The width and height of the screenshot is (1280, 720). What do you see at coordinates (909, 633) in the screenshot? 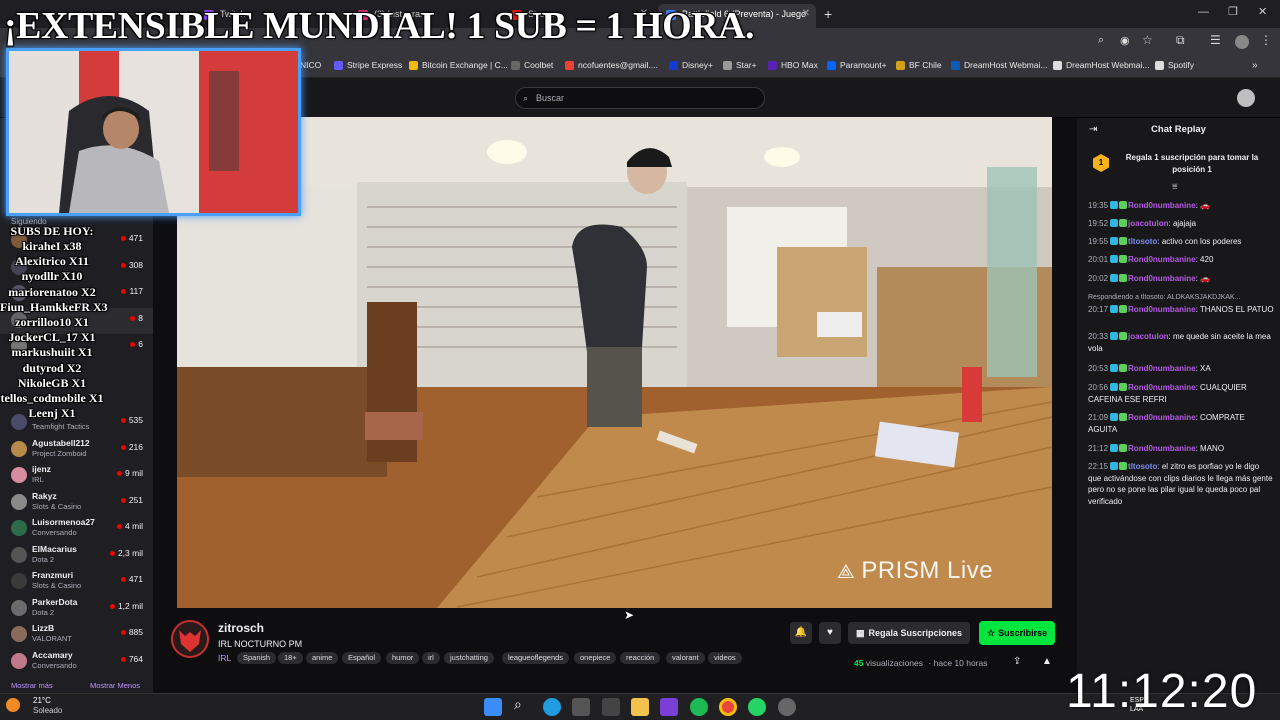
I see `gift-subs-button: ▦ Regala Suscripciones` at bounding box center [909, 633].